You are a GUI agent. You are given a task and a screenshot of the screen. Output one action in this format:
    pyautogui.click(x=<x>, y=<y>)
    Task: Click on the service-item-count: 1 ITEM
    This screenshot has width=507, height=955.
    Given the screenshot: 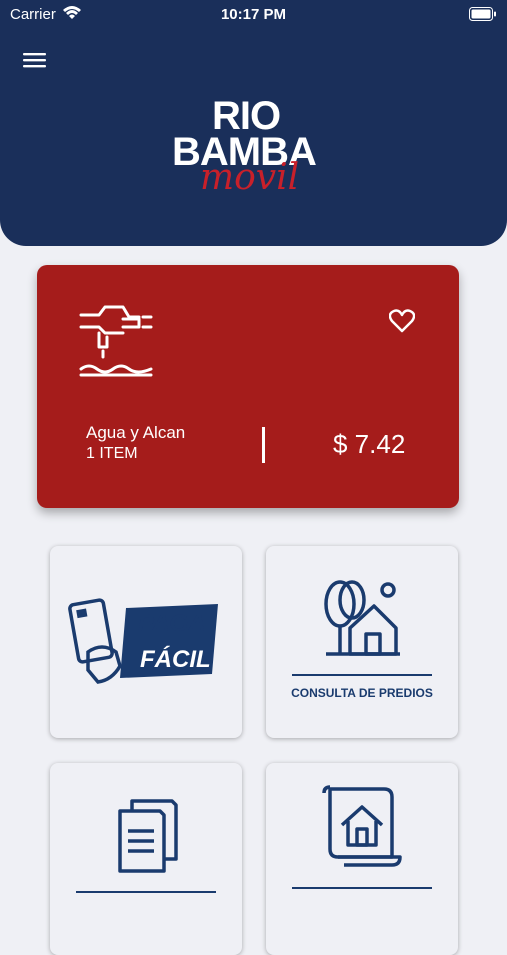 What is the action you would take?
    pyautogui.click(x=112, y=453)
    